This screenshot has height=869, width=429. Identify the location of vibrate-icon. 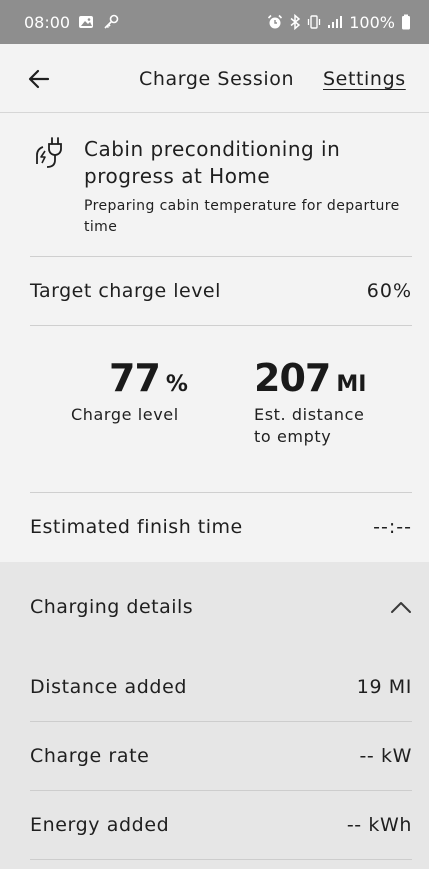
(314, 22).